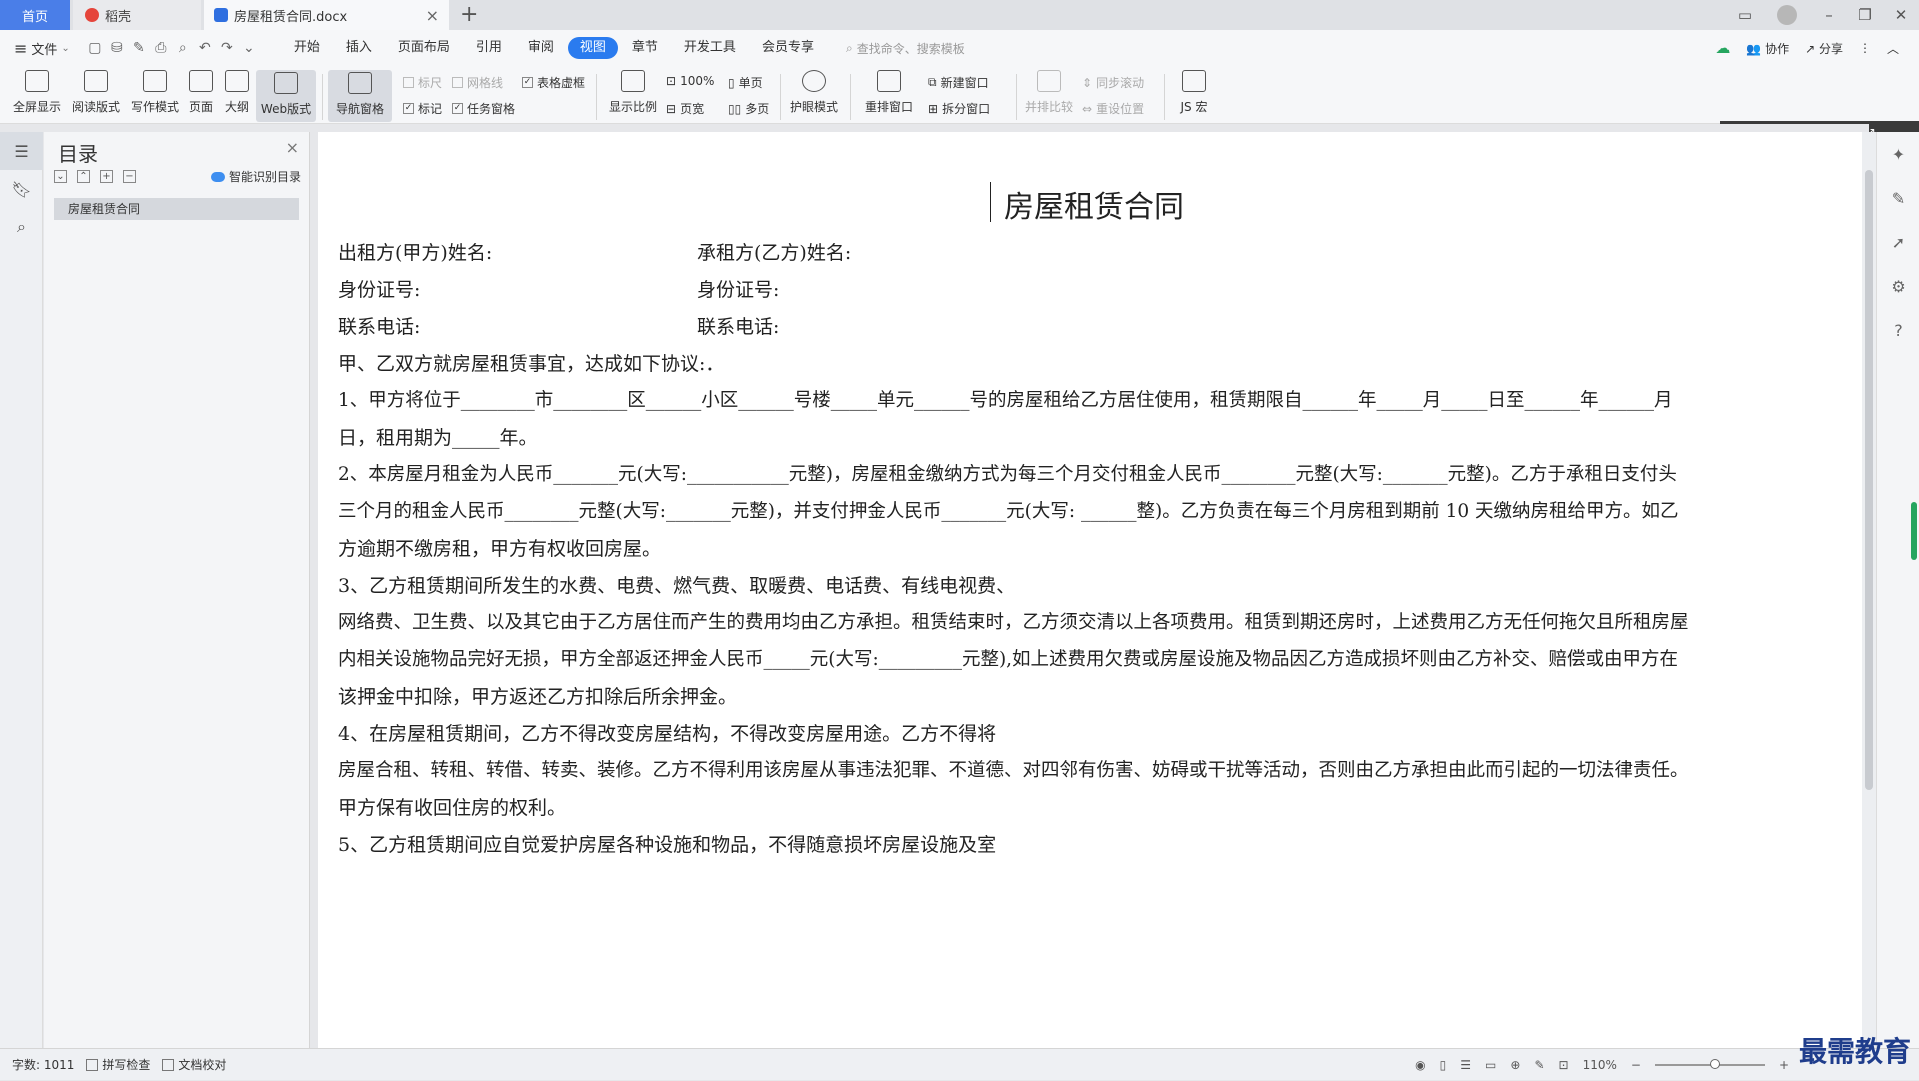 The width and height of the screenshot is (1919, 1081). I want to click on tab-daoke: 稻壳, so click(137, 15).